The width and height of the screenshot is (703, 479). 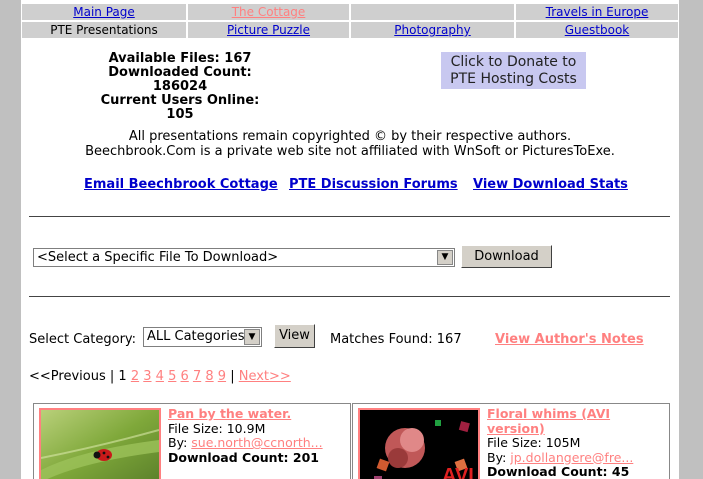 I want to click on matches-found: Matches Found: 167, so click(x=396, y=339).